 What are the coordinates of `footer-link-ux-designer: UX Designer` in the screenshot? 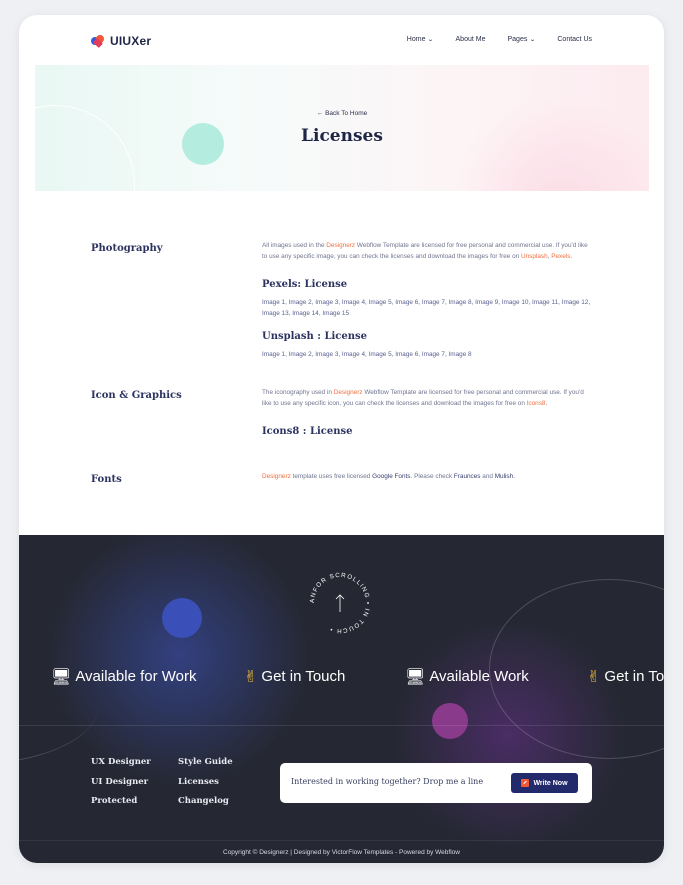 It's located at (121, 767).